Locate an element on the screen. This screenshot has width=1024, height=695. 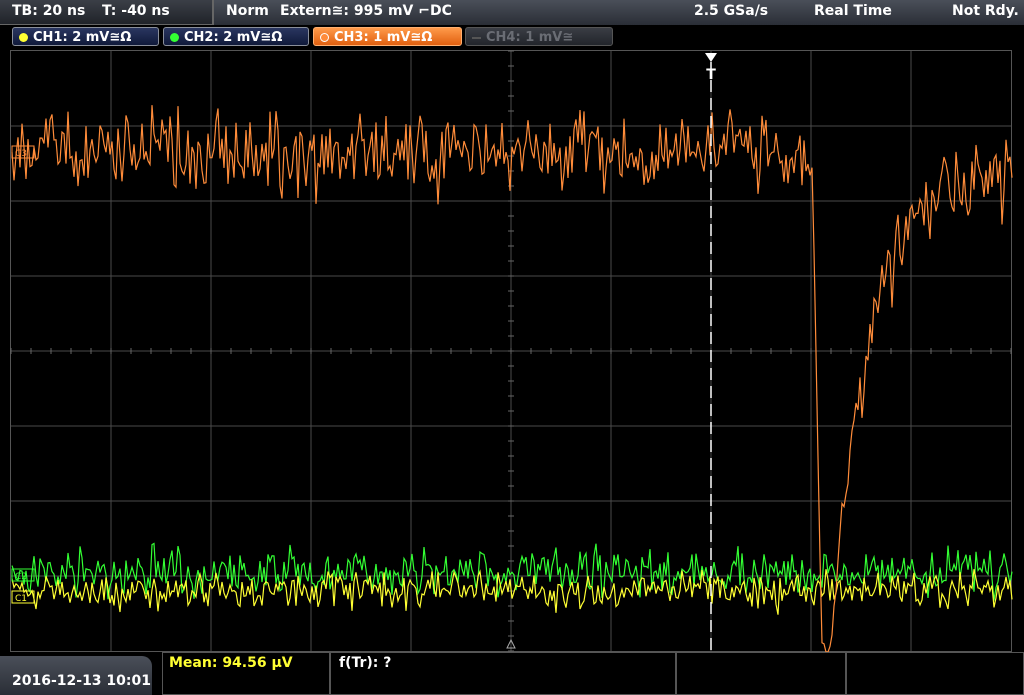
datetime: 2016-12-13 10:01 is located at coordinates (81, 681).